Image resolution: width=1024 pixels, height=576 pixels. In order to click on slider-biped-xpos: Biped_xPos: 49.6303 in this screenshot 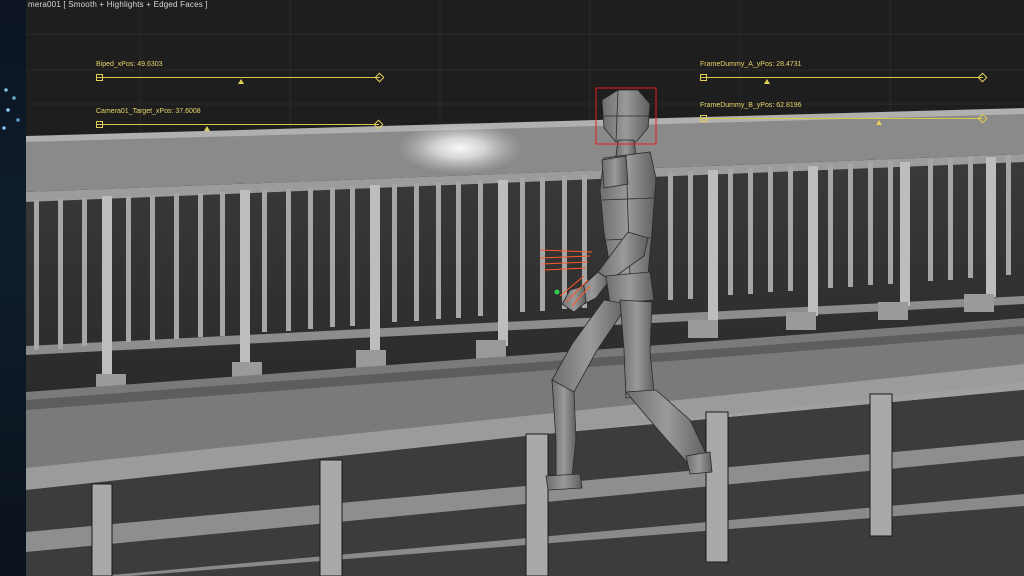, I will do `click(240, 72)`.